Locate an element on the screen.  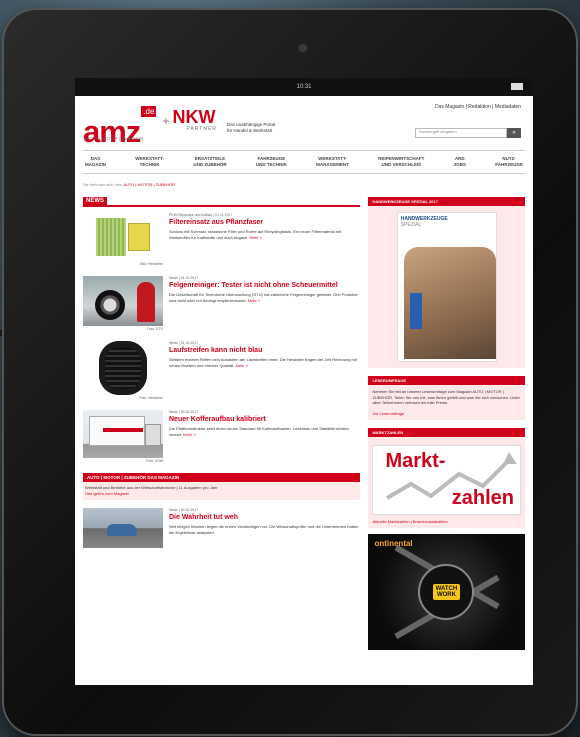
news-title: Neuer Kofferaufbau kalibriert is located at coordinates (264, 420).